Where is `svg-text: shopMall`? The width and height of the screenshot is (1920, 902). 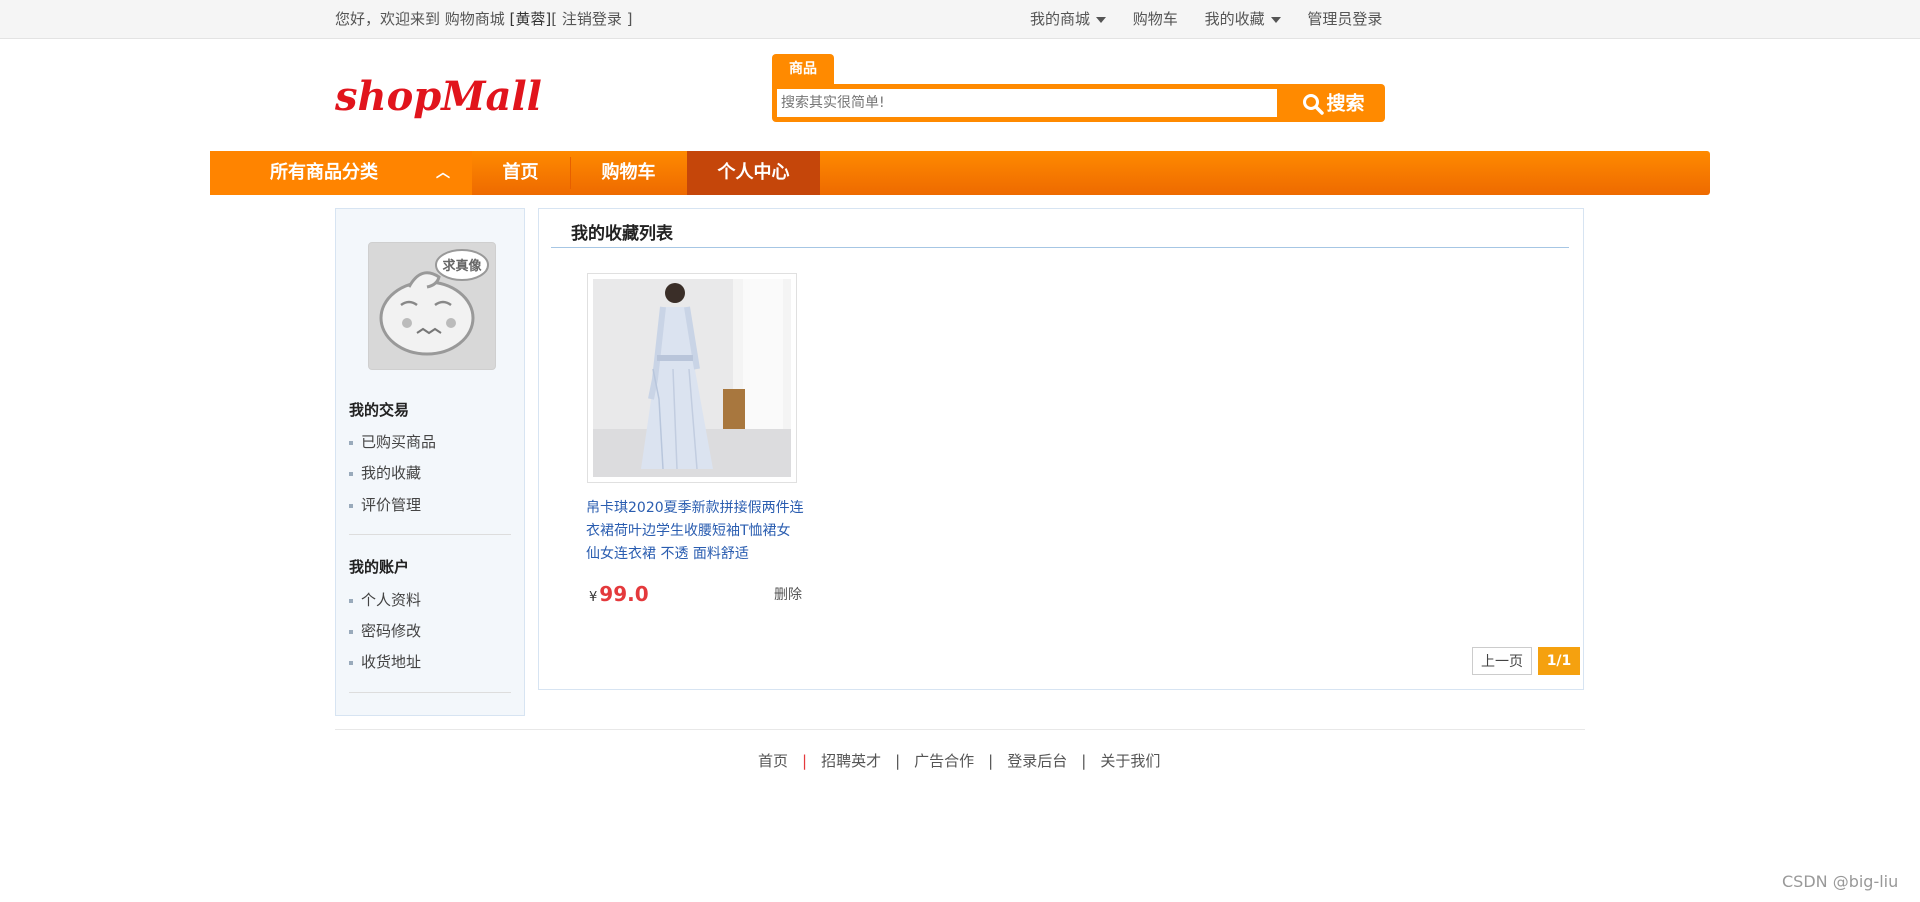 svg-text: shopMall is located at coordinates (438, 96).